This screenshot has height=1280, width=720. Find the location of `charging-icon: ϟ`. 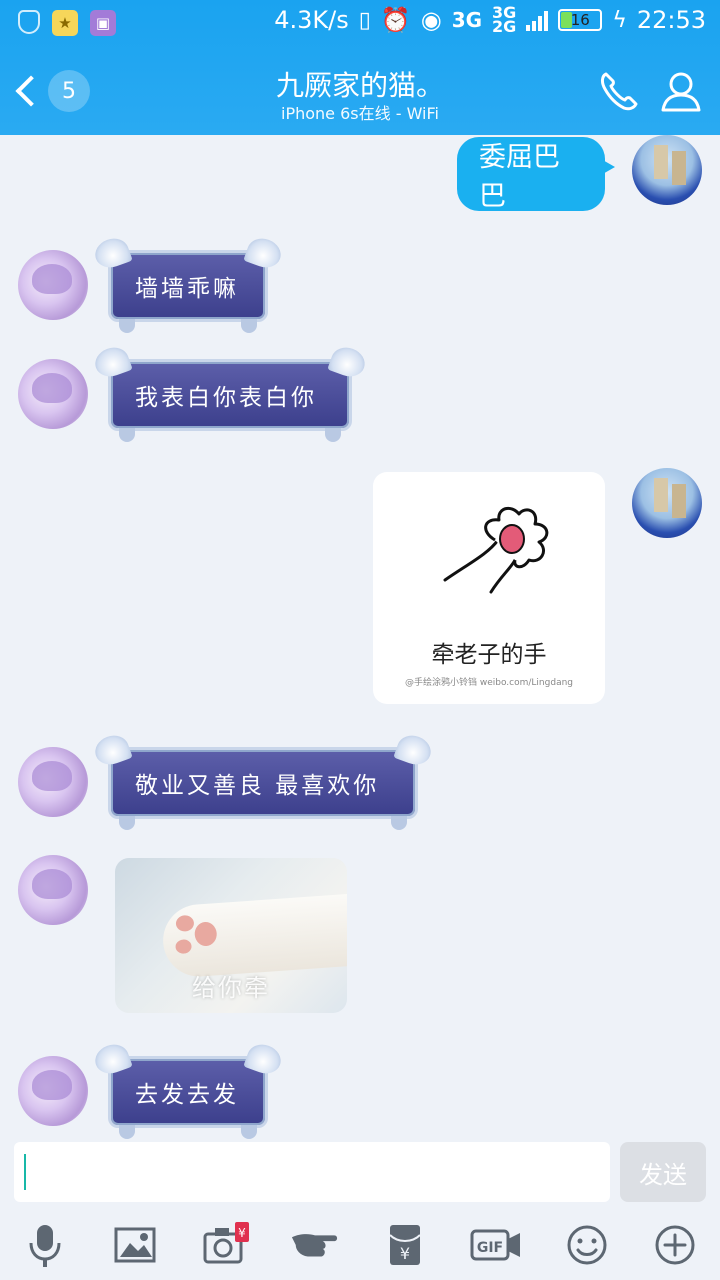

charging-icon: ϟ is located at coordinates (619, 20).